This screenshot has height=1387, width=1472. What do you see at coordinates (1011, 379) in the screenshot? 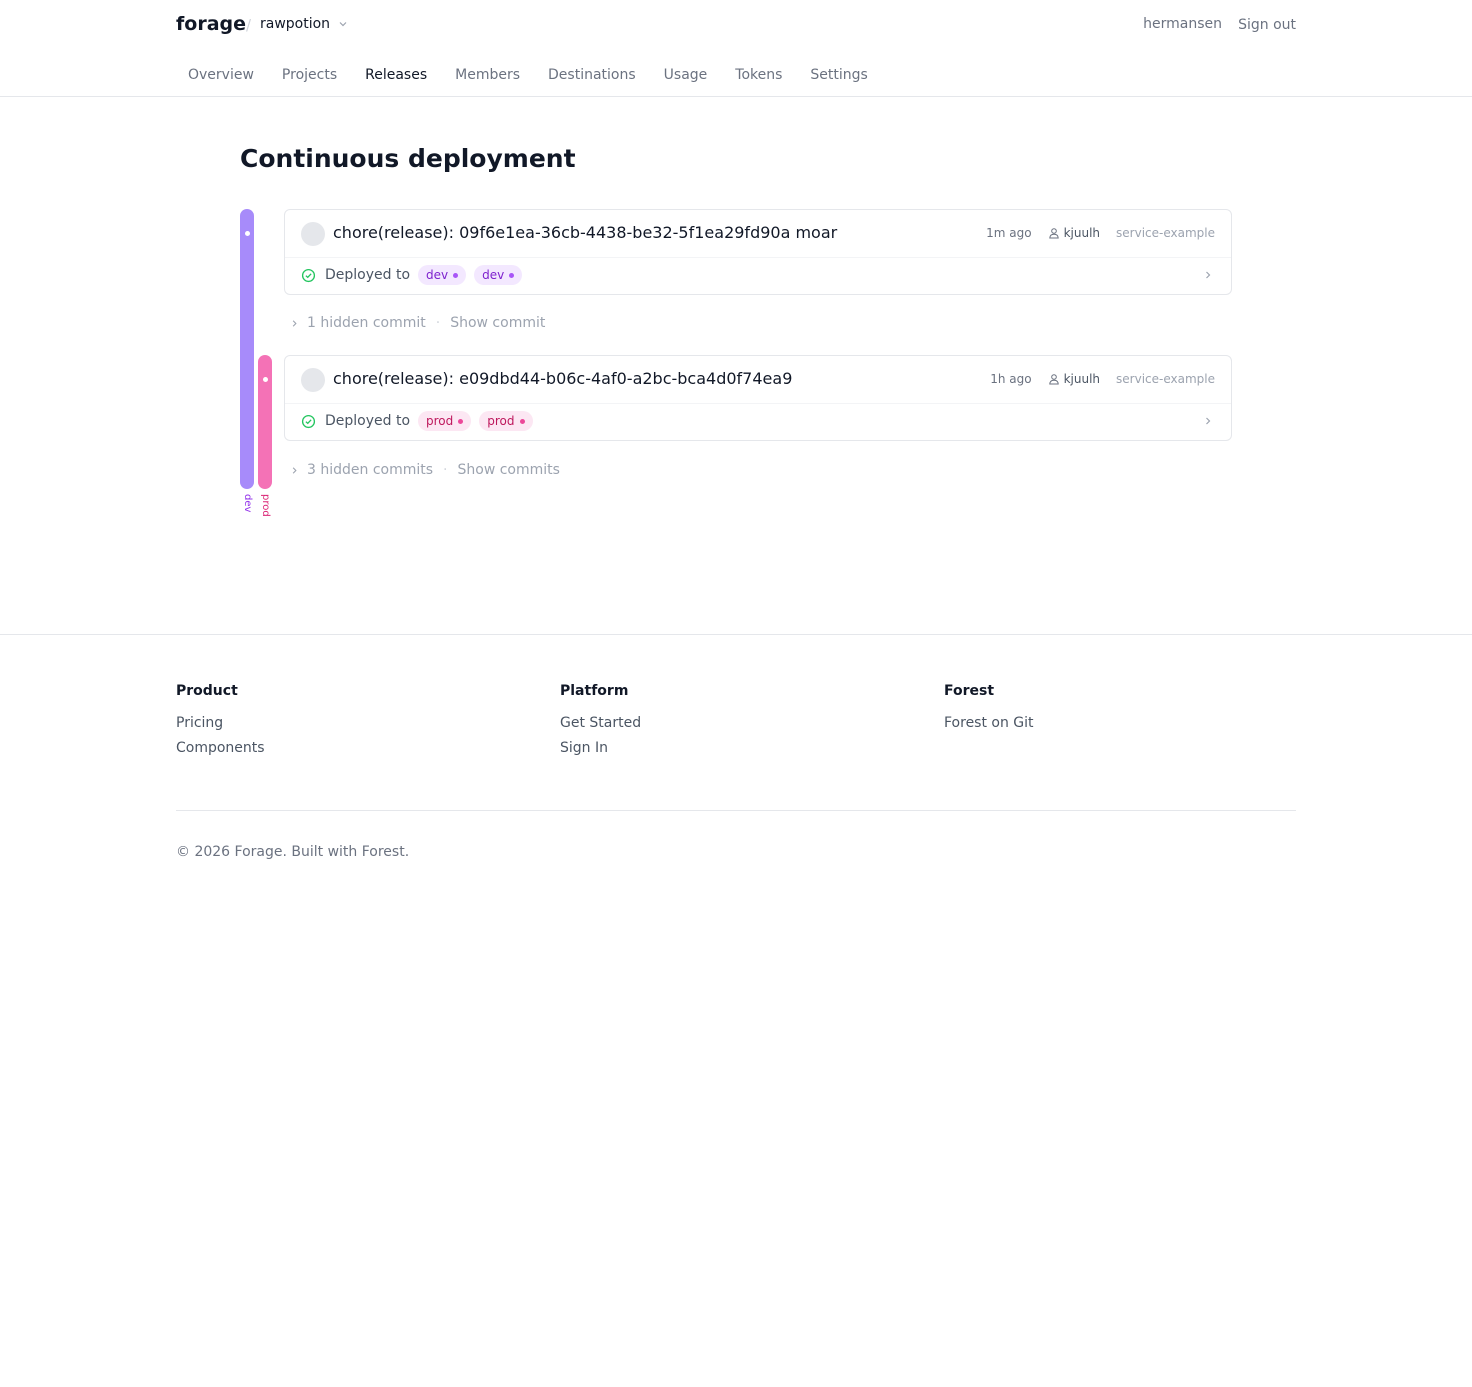
I see `release-time: 1h ago` at bounding box center [1011, 379].